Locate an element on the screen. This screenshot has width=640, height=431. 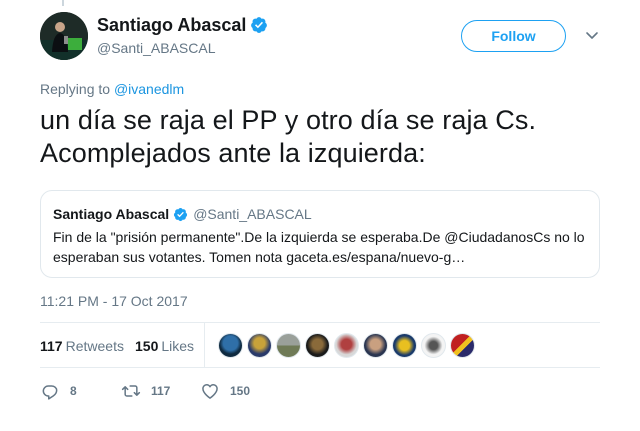
retweets-label: Retweets is located at coordinates (94, 346).